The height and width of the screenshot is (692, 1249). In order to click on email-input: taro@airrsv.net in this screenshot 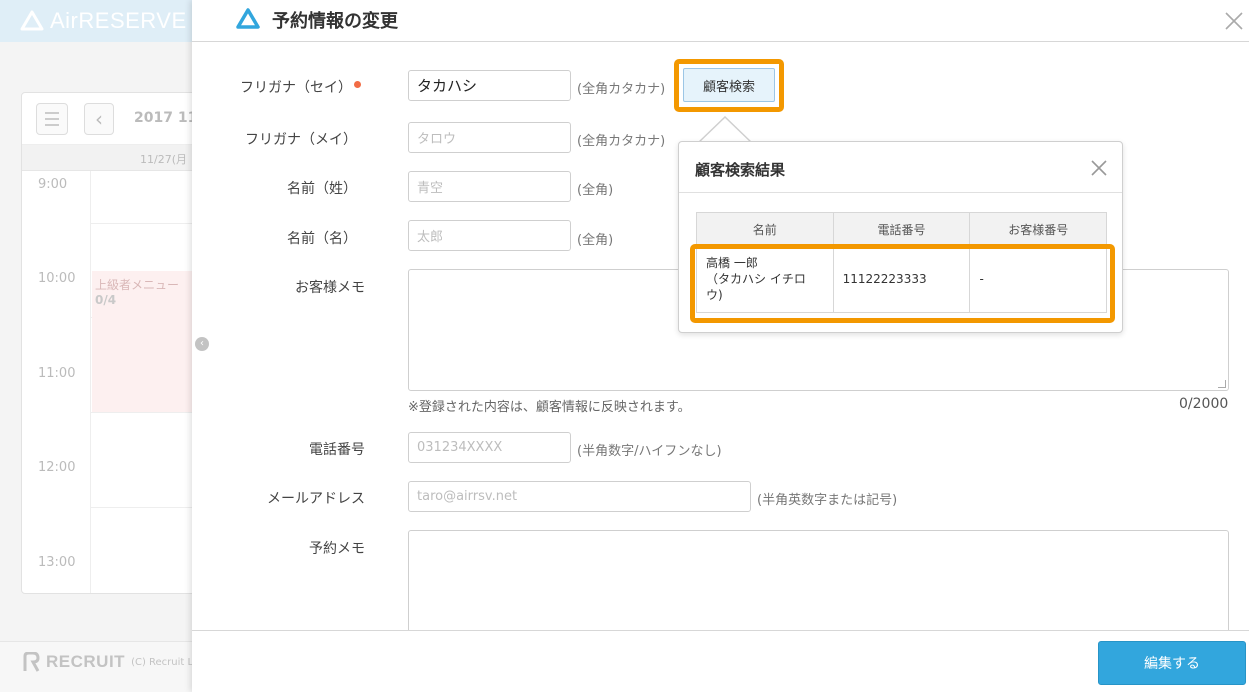, I will do `click(579, 496)`.